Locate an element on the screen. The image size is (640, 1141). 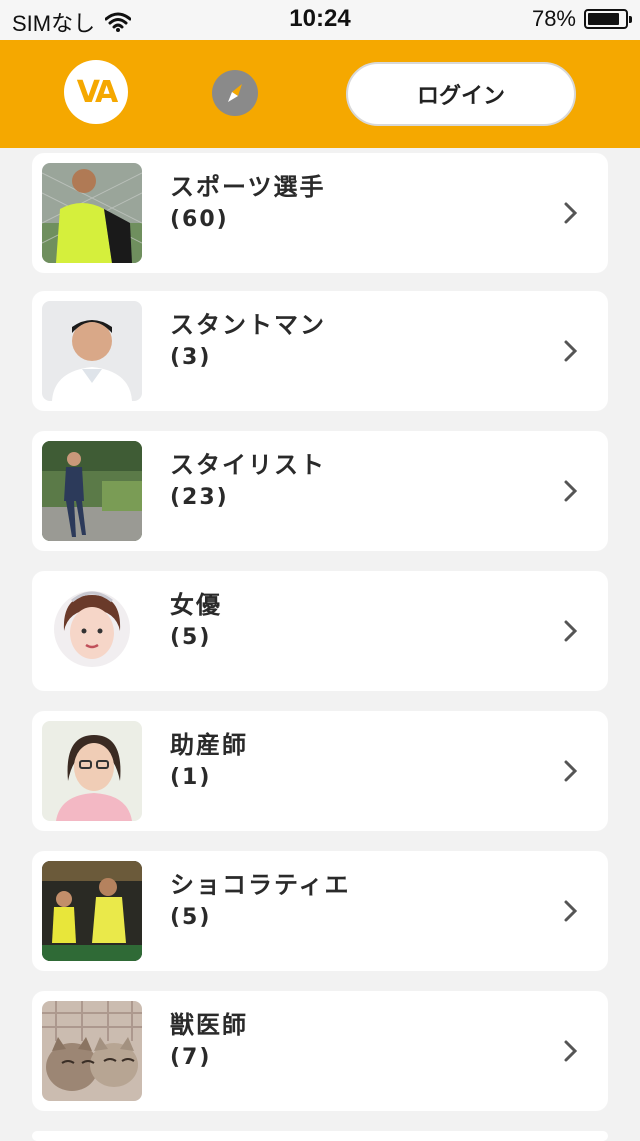
category-item-partial is located at coordinates (320, 1136).